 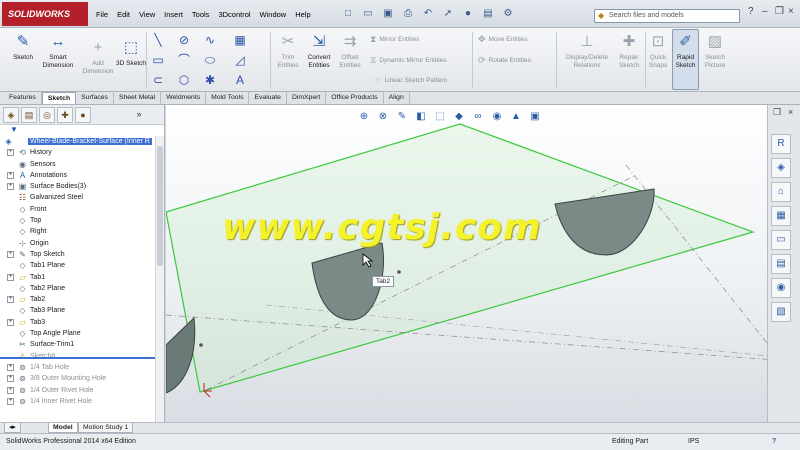 What do you see at coordinates (234, 14) in the screenshot?
I see `menu-3dcontrol: 3Dcontrol` at bounding box center [234, 14].